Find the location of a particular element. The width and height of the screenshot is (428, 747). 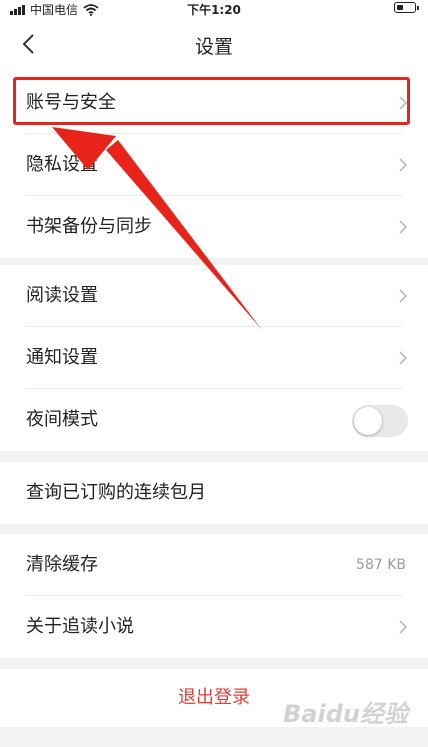

row-notification-settings: 通知设置 is located at coordinates (214, 358).